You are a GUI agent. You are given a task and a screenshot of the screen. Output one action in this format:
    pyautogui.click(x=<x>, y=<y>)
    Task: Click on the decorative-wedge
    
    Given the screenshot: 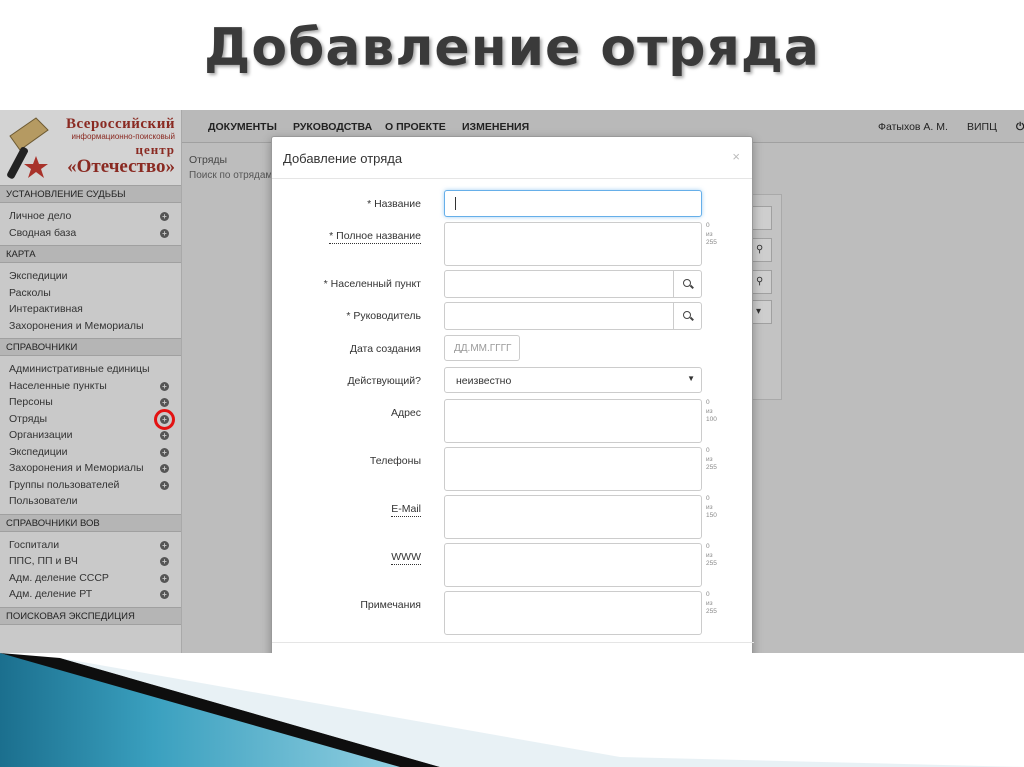 What is the action you would take?
    pyautogui.click(x=512, y=710)
    